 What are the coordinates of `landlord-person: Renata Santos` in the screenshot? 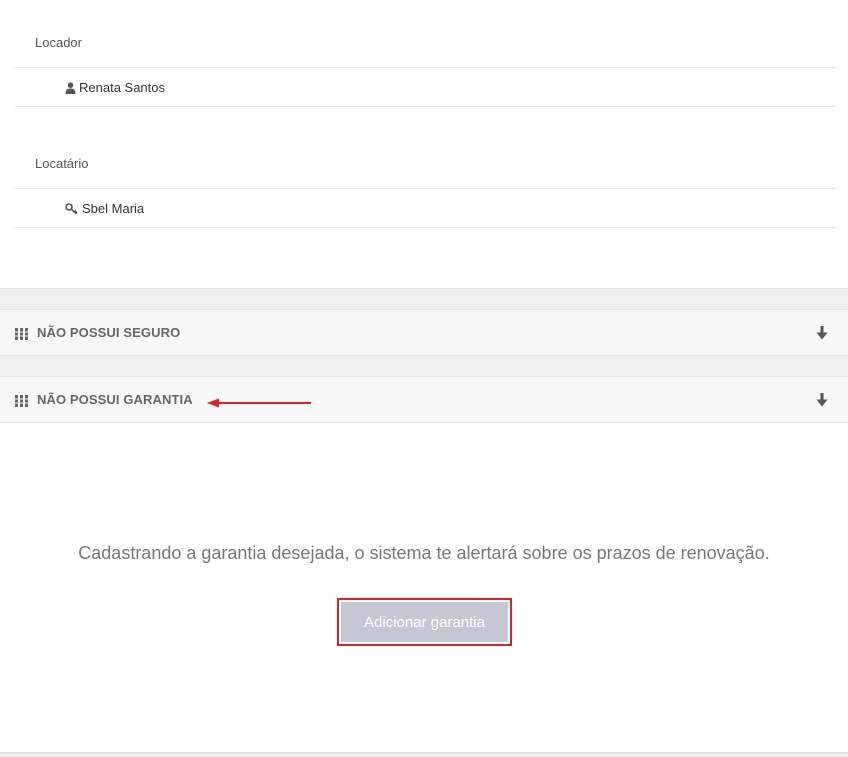 It's located at (115, 87).